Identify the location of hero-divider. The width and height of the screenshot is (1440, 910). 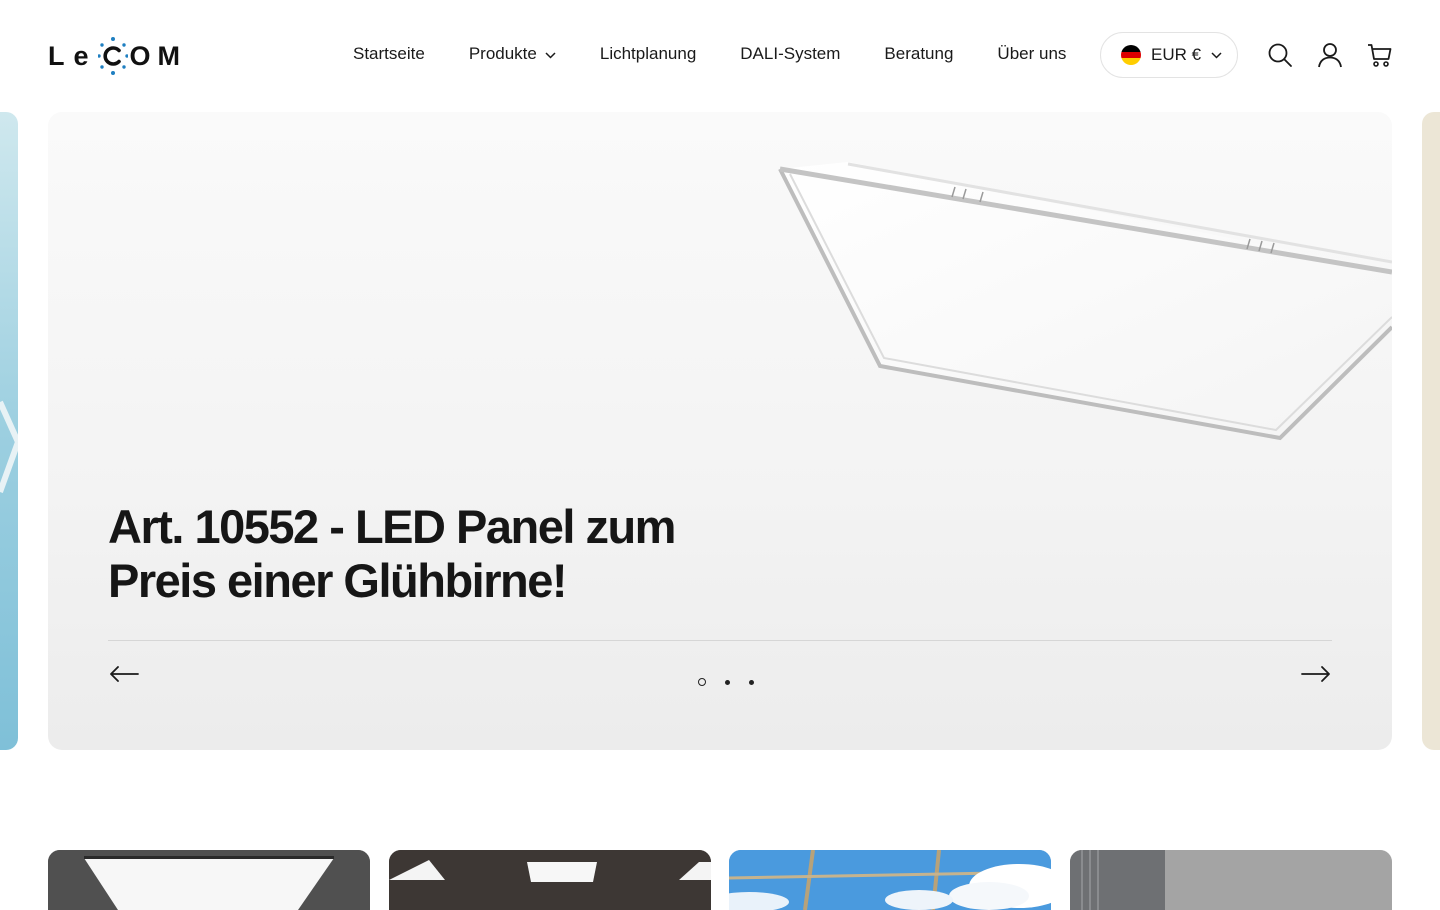
(720, 640).